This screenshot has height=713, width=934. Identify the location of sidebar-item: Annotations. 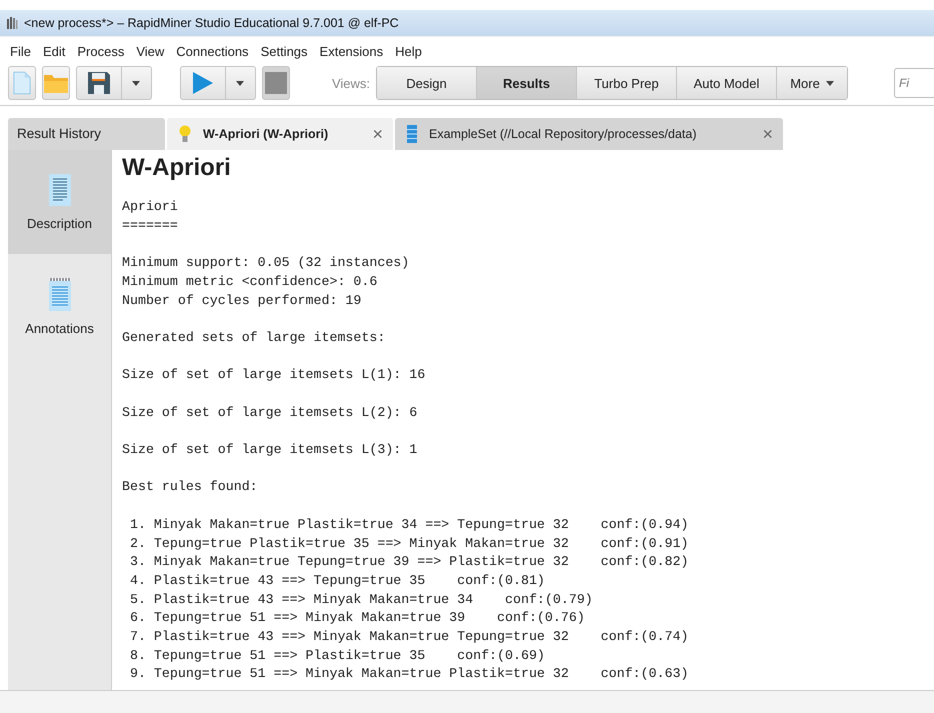
(59, 306).